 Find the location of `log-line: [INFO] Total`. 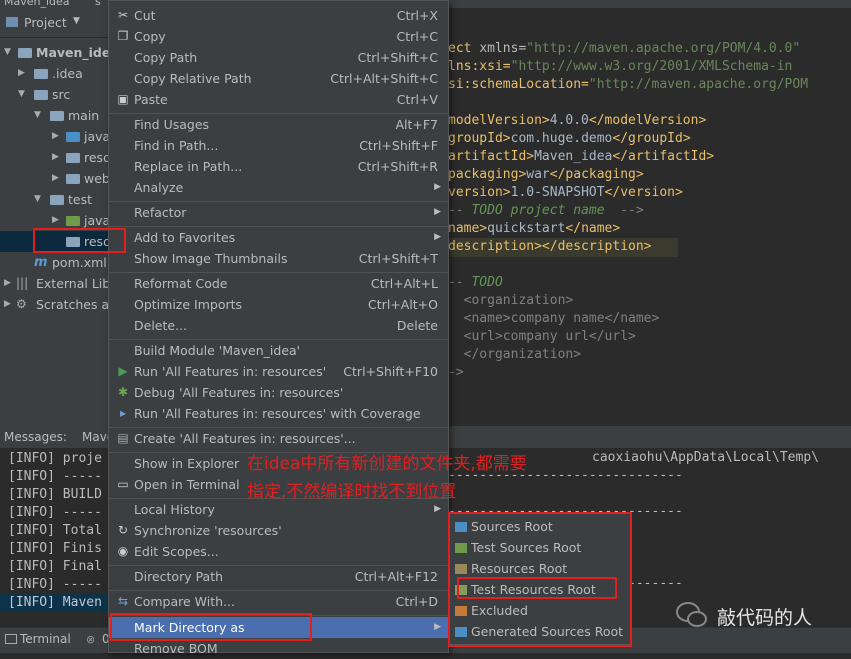

log-line: [INFO] Total is located at coordinates (55, 530).